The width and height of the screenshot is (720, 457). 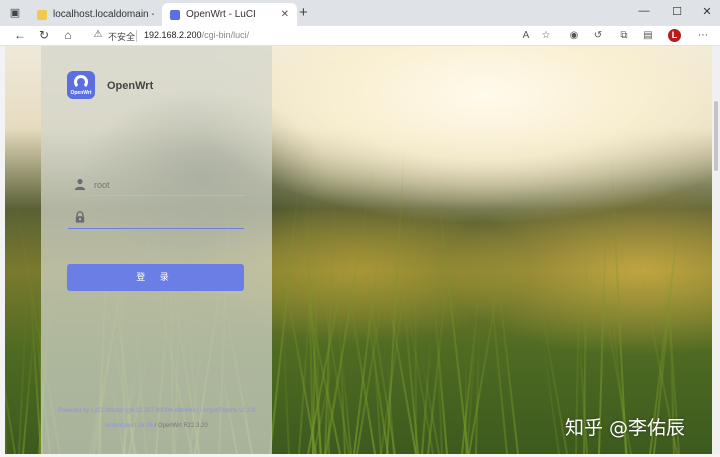 I want to click on openwrt-favicon, so click(x=175, y=14).